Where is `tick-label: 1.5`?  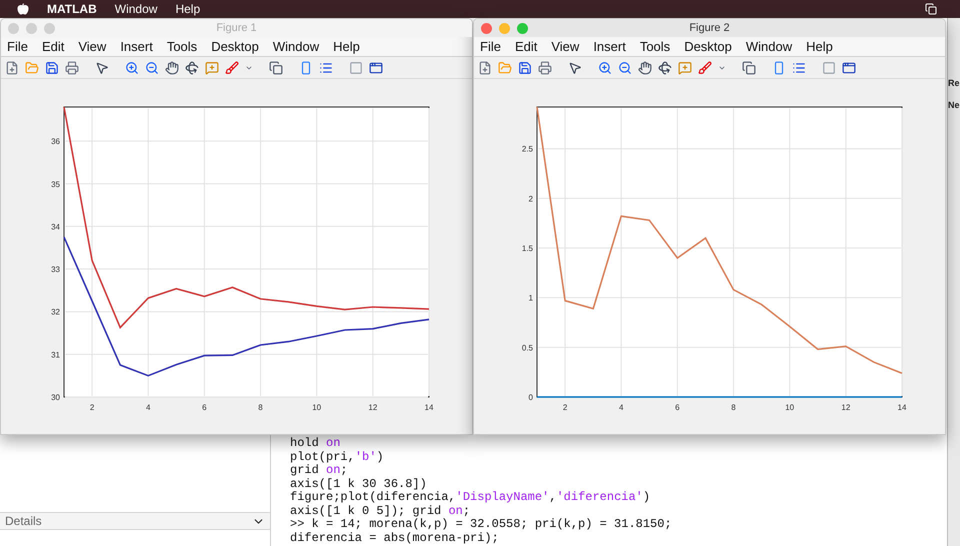
tick-label: 1.5 is located at coordinates (527, 249).